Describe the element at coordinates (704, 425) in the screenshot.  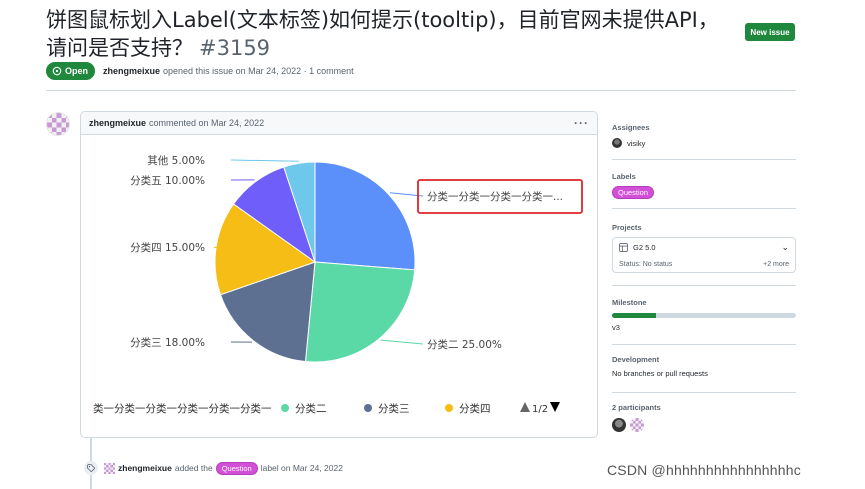
I see `participants-avatars` at that location.